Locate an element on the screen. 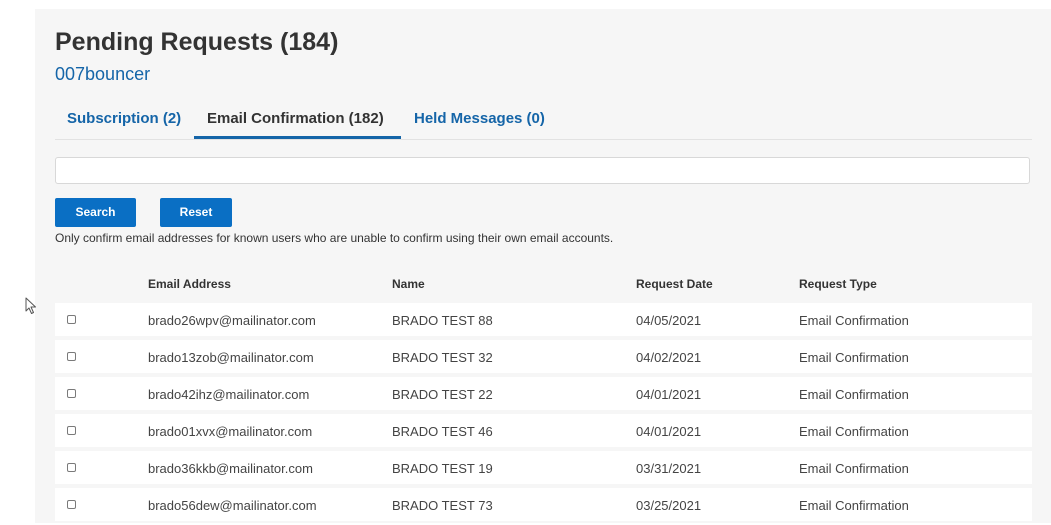  column-header-email: Email Address is located at coordinates (189, 284).